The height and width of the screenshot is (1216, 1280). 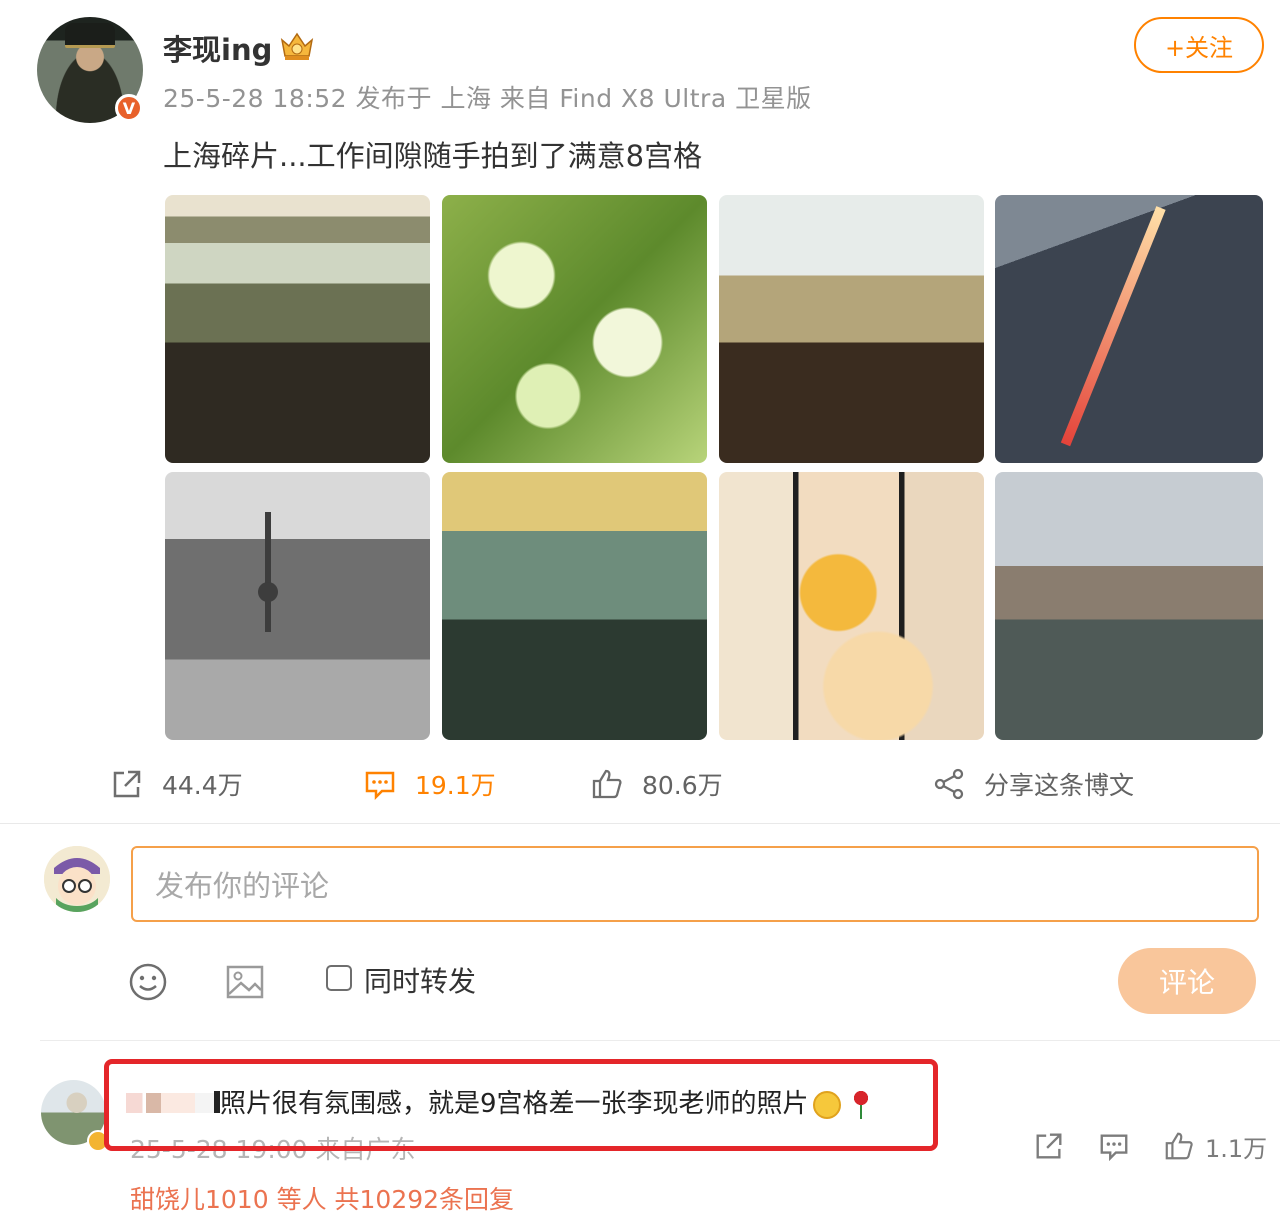 I want to click on current-user-avatar, so click(x=77, y=879).